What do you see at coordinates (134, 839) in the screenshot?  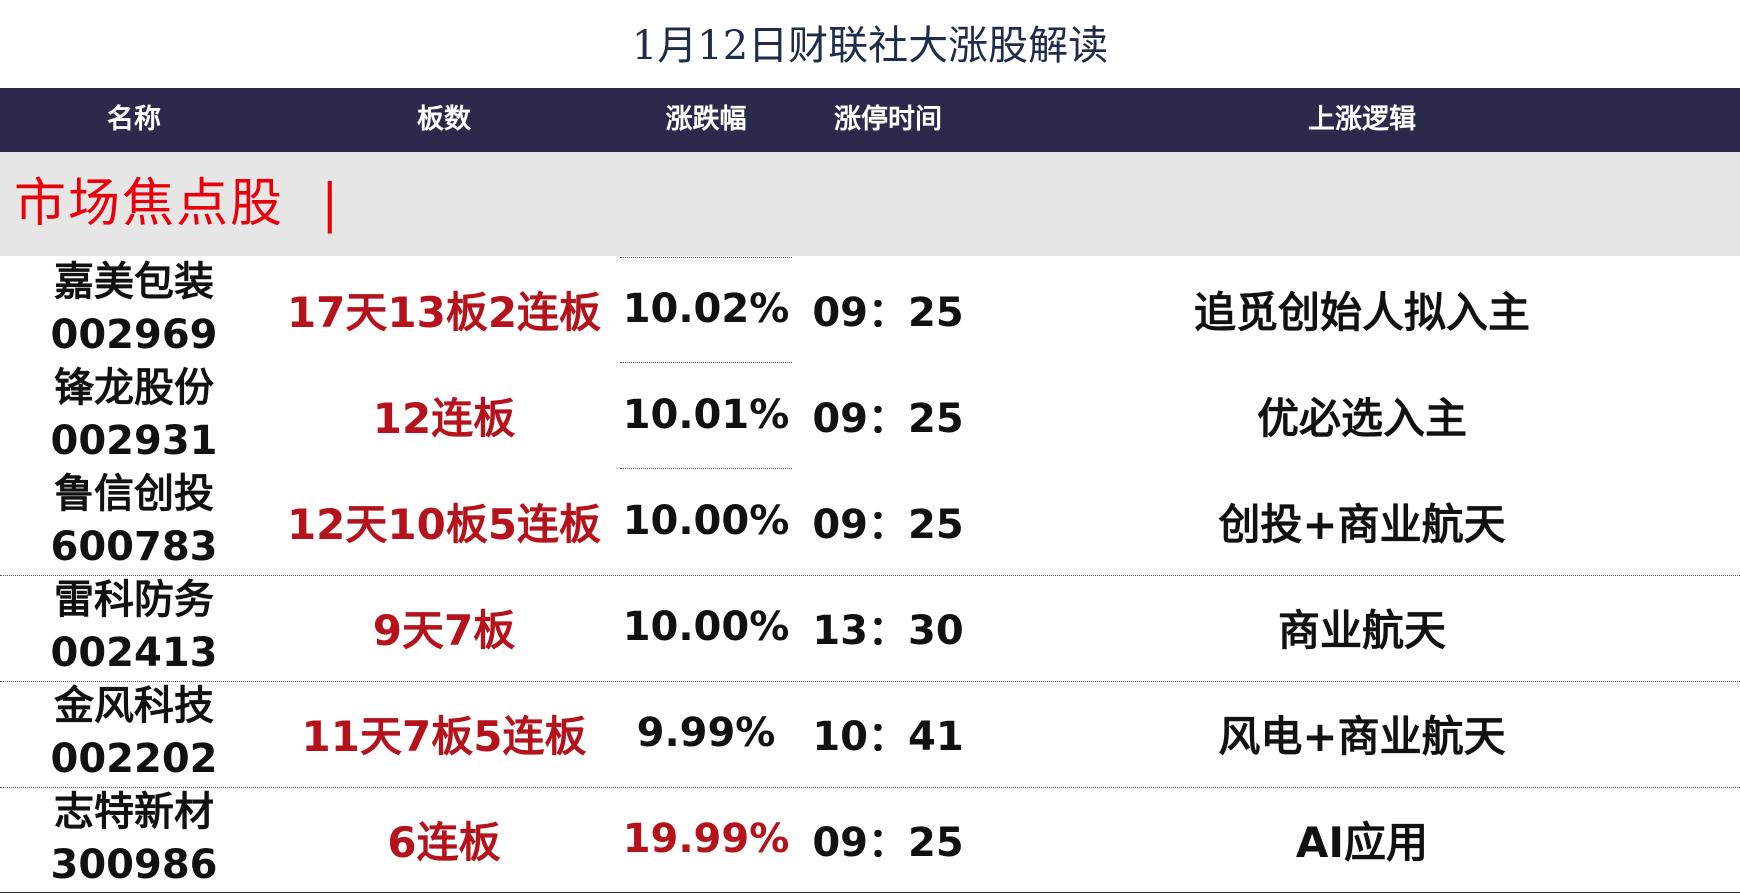 I see `stock-cell: 志特新材 300986` at bounding box center [134, 839].